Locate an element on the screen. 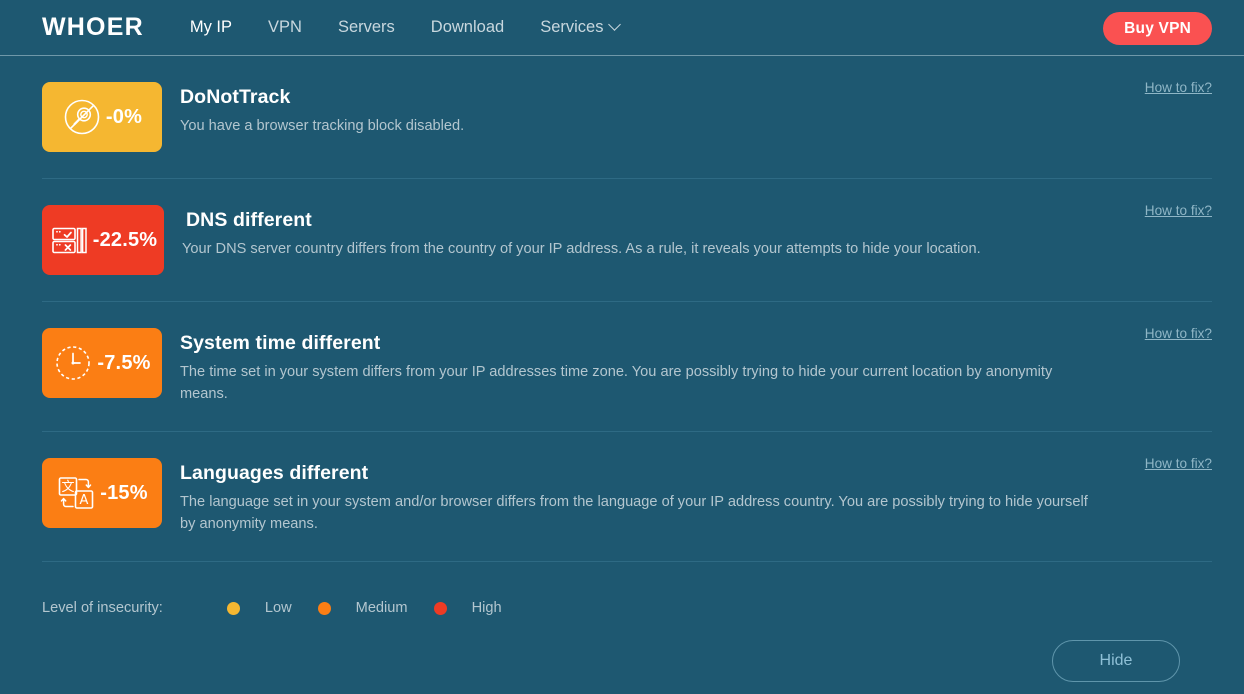  legend-dot-medium is located at coordinates (324, 608).